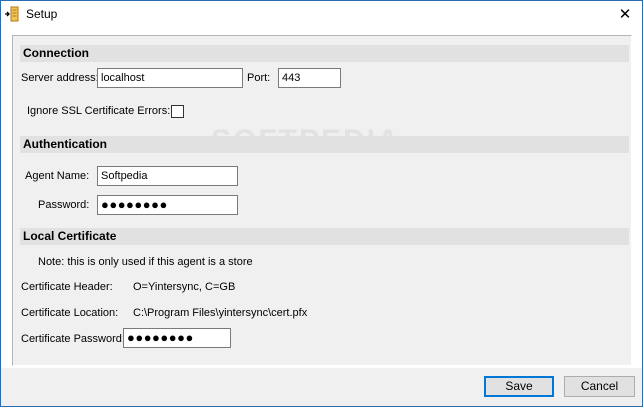  Describe the element at coordinates (259, 78) in the screenshot. I see `port-label: Port:` at that location.